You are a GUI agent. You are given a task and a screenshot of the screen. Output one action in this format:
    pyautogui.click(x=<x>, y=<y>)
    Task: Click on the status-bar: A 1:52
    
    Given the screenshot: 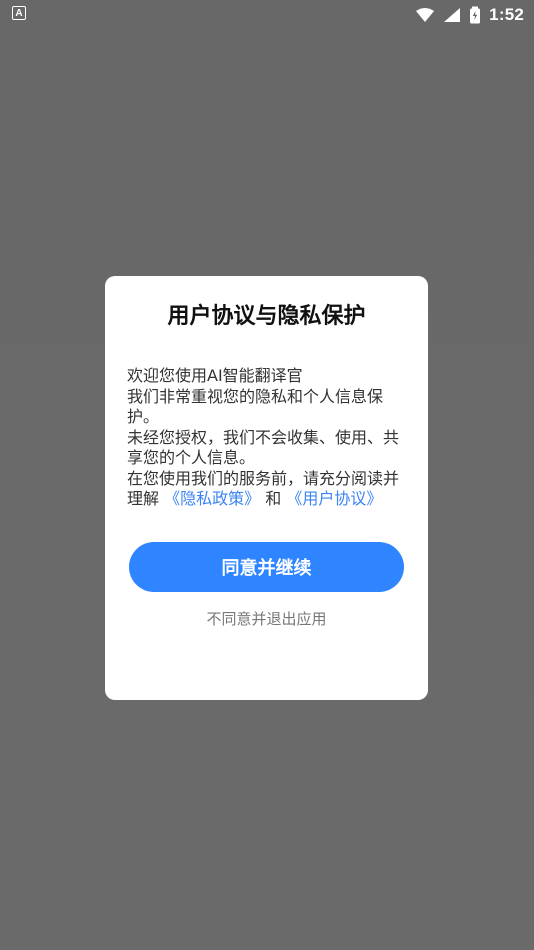 What is the action you would take?
    pyautogui.click(x=267, y=15)
    